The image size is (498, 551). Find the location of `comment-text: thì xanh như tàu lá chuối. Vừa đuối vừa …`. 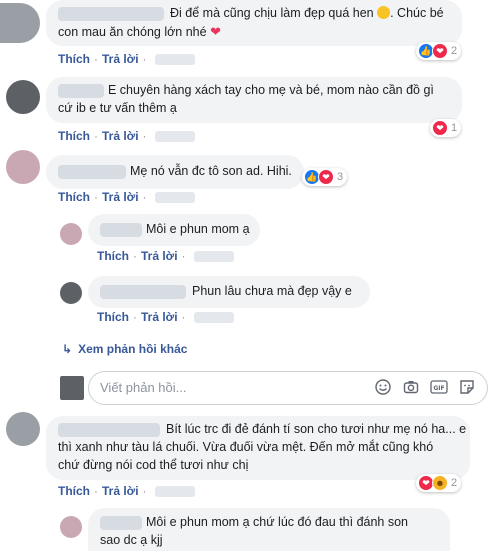

comment-text: thì xanh như tàu lá chuối. Vừa đuối vừa … is located at coordinates (246, 447).